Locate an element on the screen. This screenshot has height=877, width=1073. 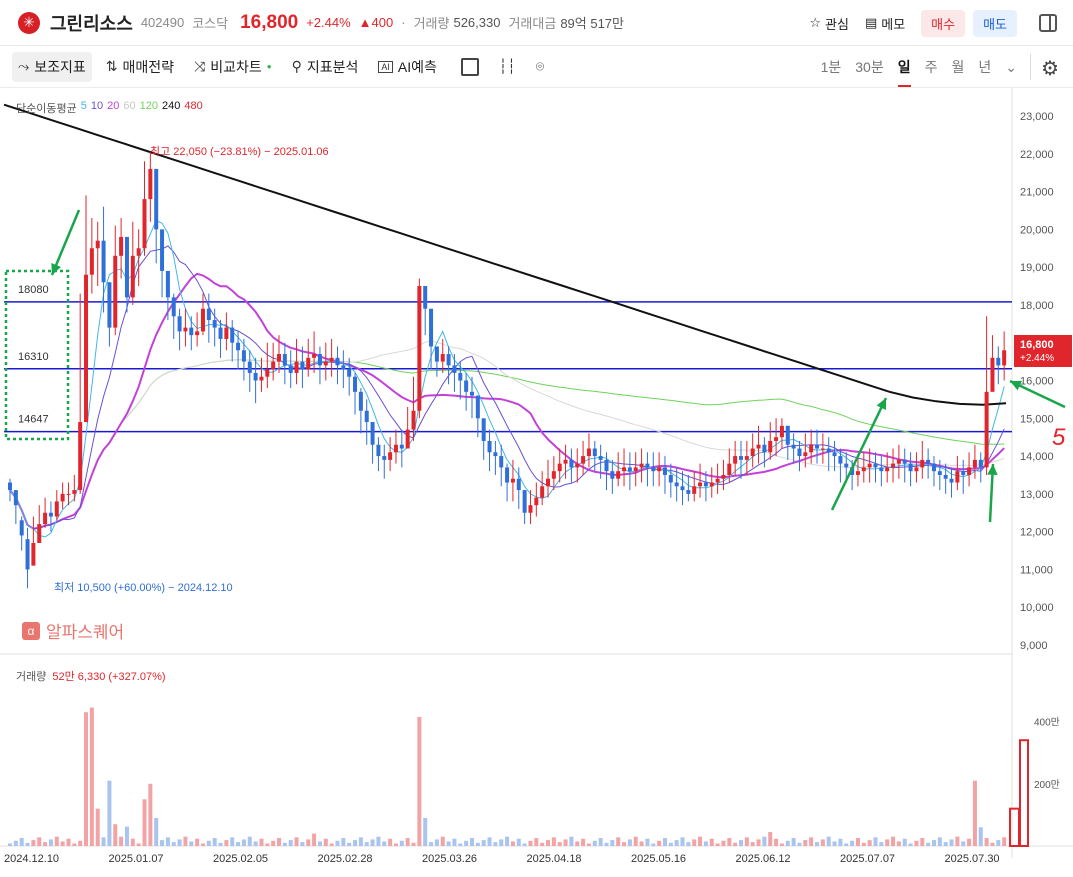
candle-type-button: ┆┆ is located at coordinates (507, 66).